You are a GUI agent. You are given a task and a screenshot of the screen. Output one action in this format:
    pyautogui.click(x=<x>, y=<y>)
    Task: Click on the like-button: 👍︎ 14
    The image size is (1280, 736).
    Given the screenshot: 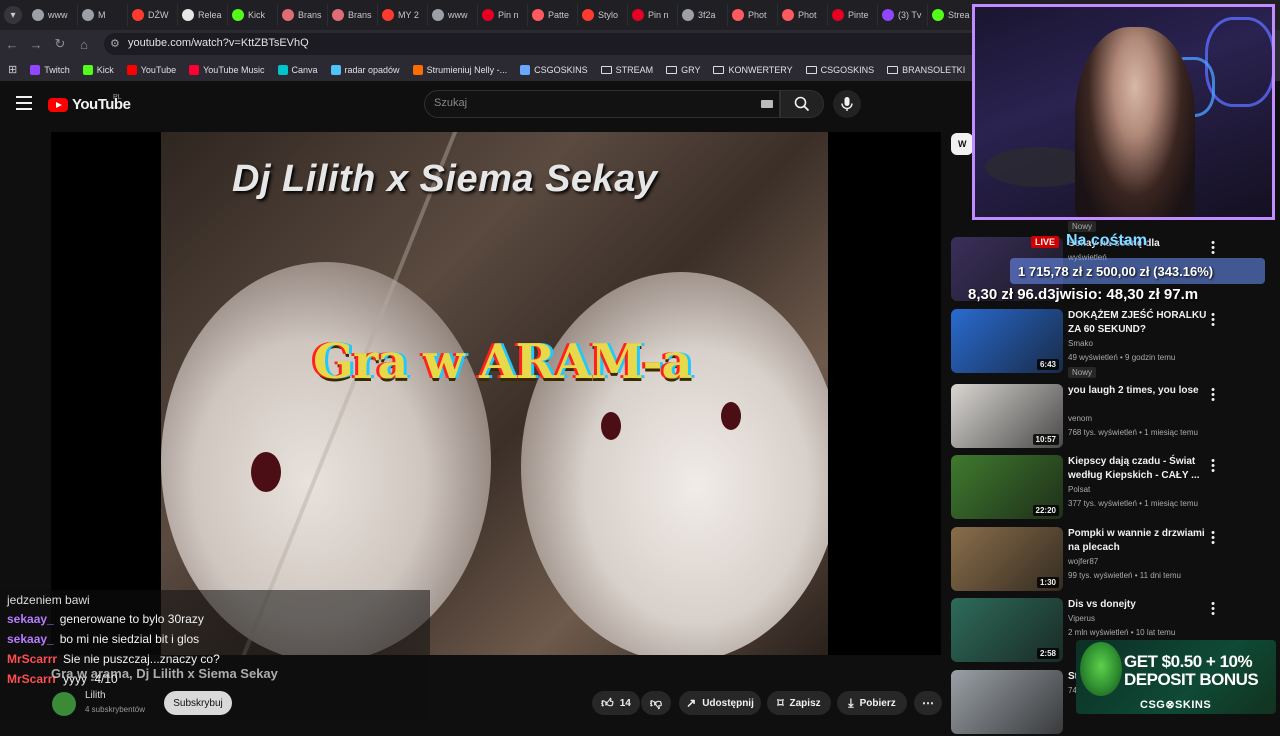 What is the action you would take?
    pyautogui.click(x=616, y=703)
    